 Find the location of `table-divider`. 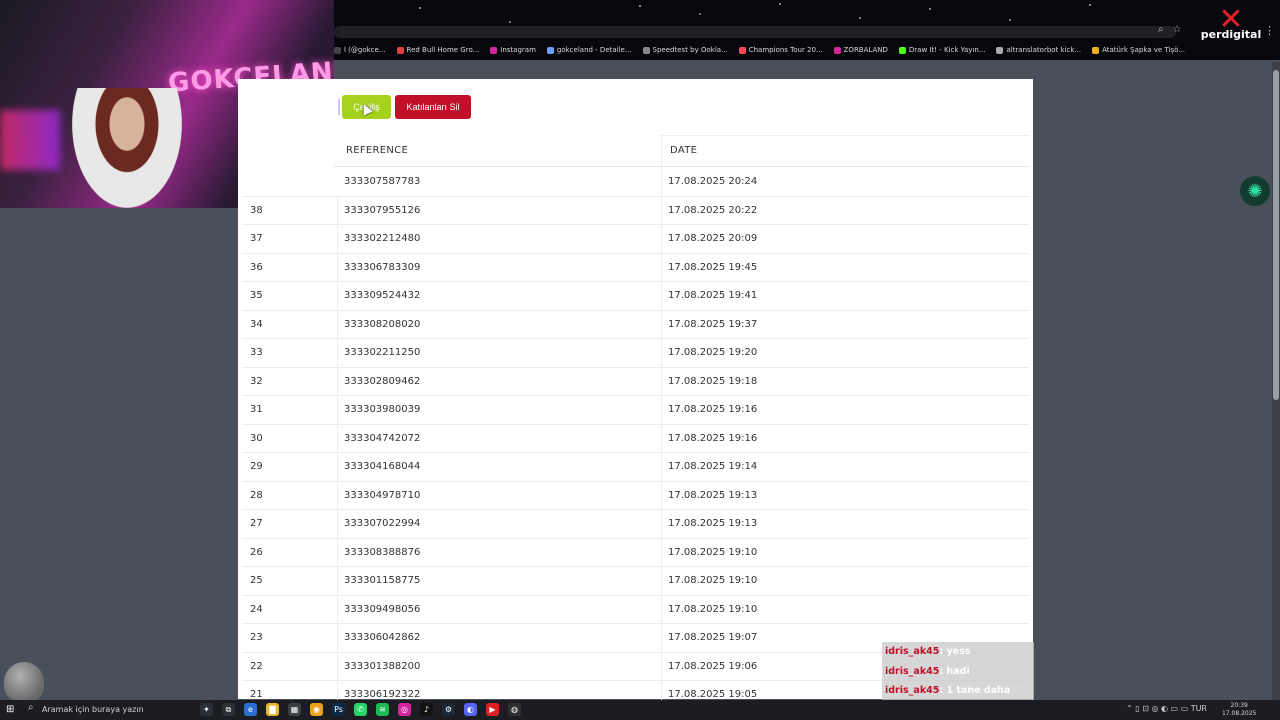

table-divider is located at coordinates (845, 135).